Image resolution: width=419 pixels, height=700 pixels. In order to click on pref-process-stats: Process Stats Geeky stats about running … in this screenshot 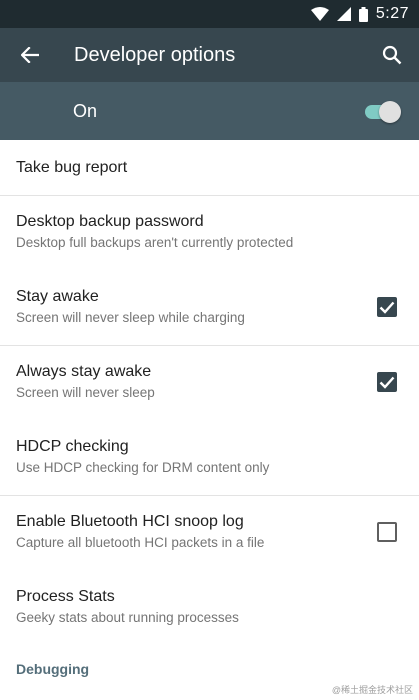, I will do `click(209, 608)`.